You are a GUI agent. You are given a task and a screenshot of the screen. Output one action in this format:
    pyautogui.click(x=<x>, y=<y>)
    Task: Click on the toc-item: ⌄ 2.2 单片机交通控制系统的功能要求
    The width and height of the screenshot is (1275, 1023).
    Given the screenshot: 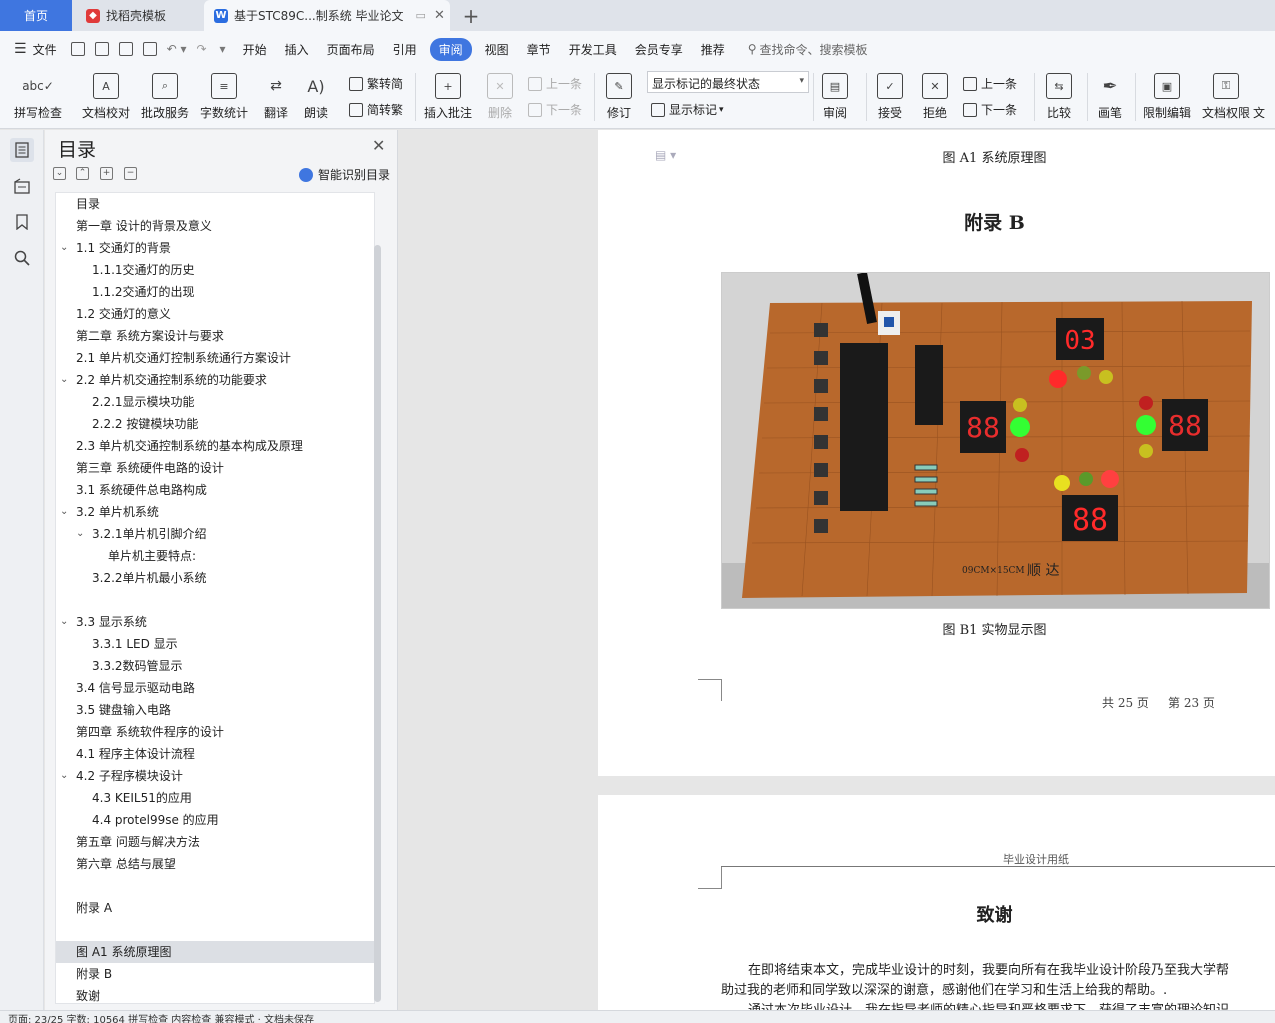 What is the action you would take?
    pyautogui.click(x=215, y=380)
    